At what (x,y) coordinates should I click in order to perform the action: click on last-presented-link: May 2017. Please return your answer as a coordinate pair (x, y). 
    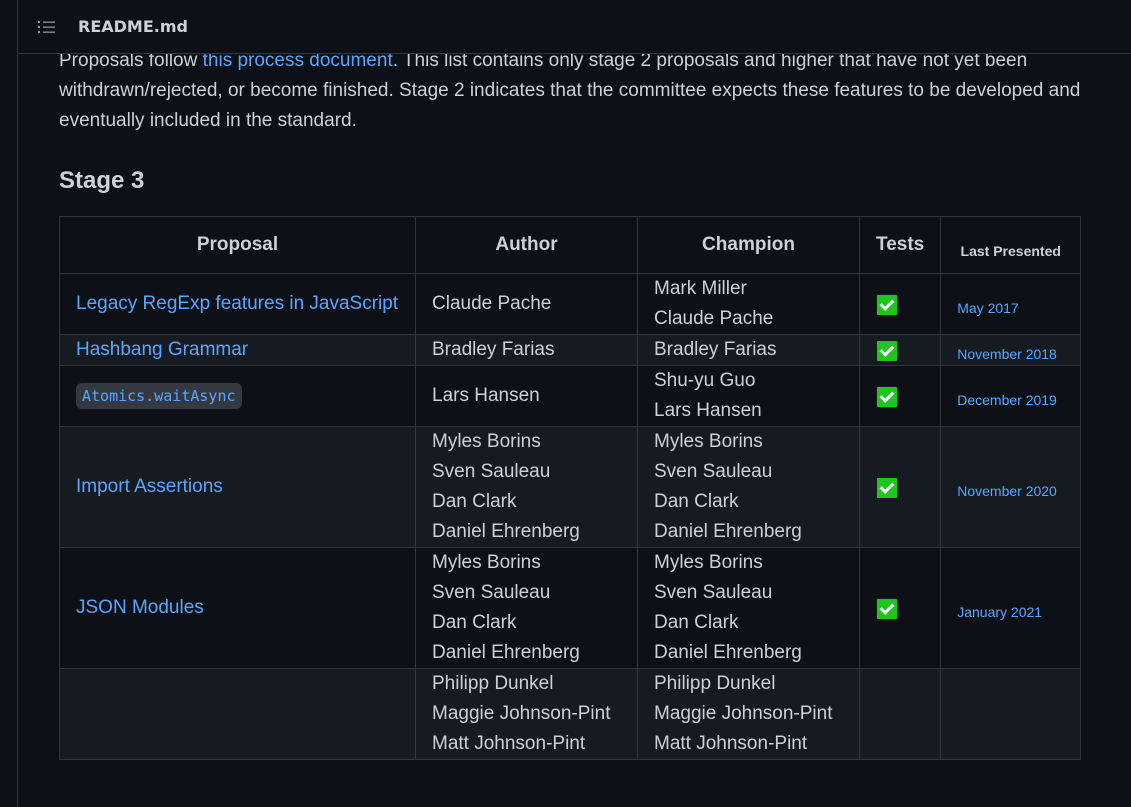
    Looking at the image, I should click on (987, 303).